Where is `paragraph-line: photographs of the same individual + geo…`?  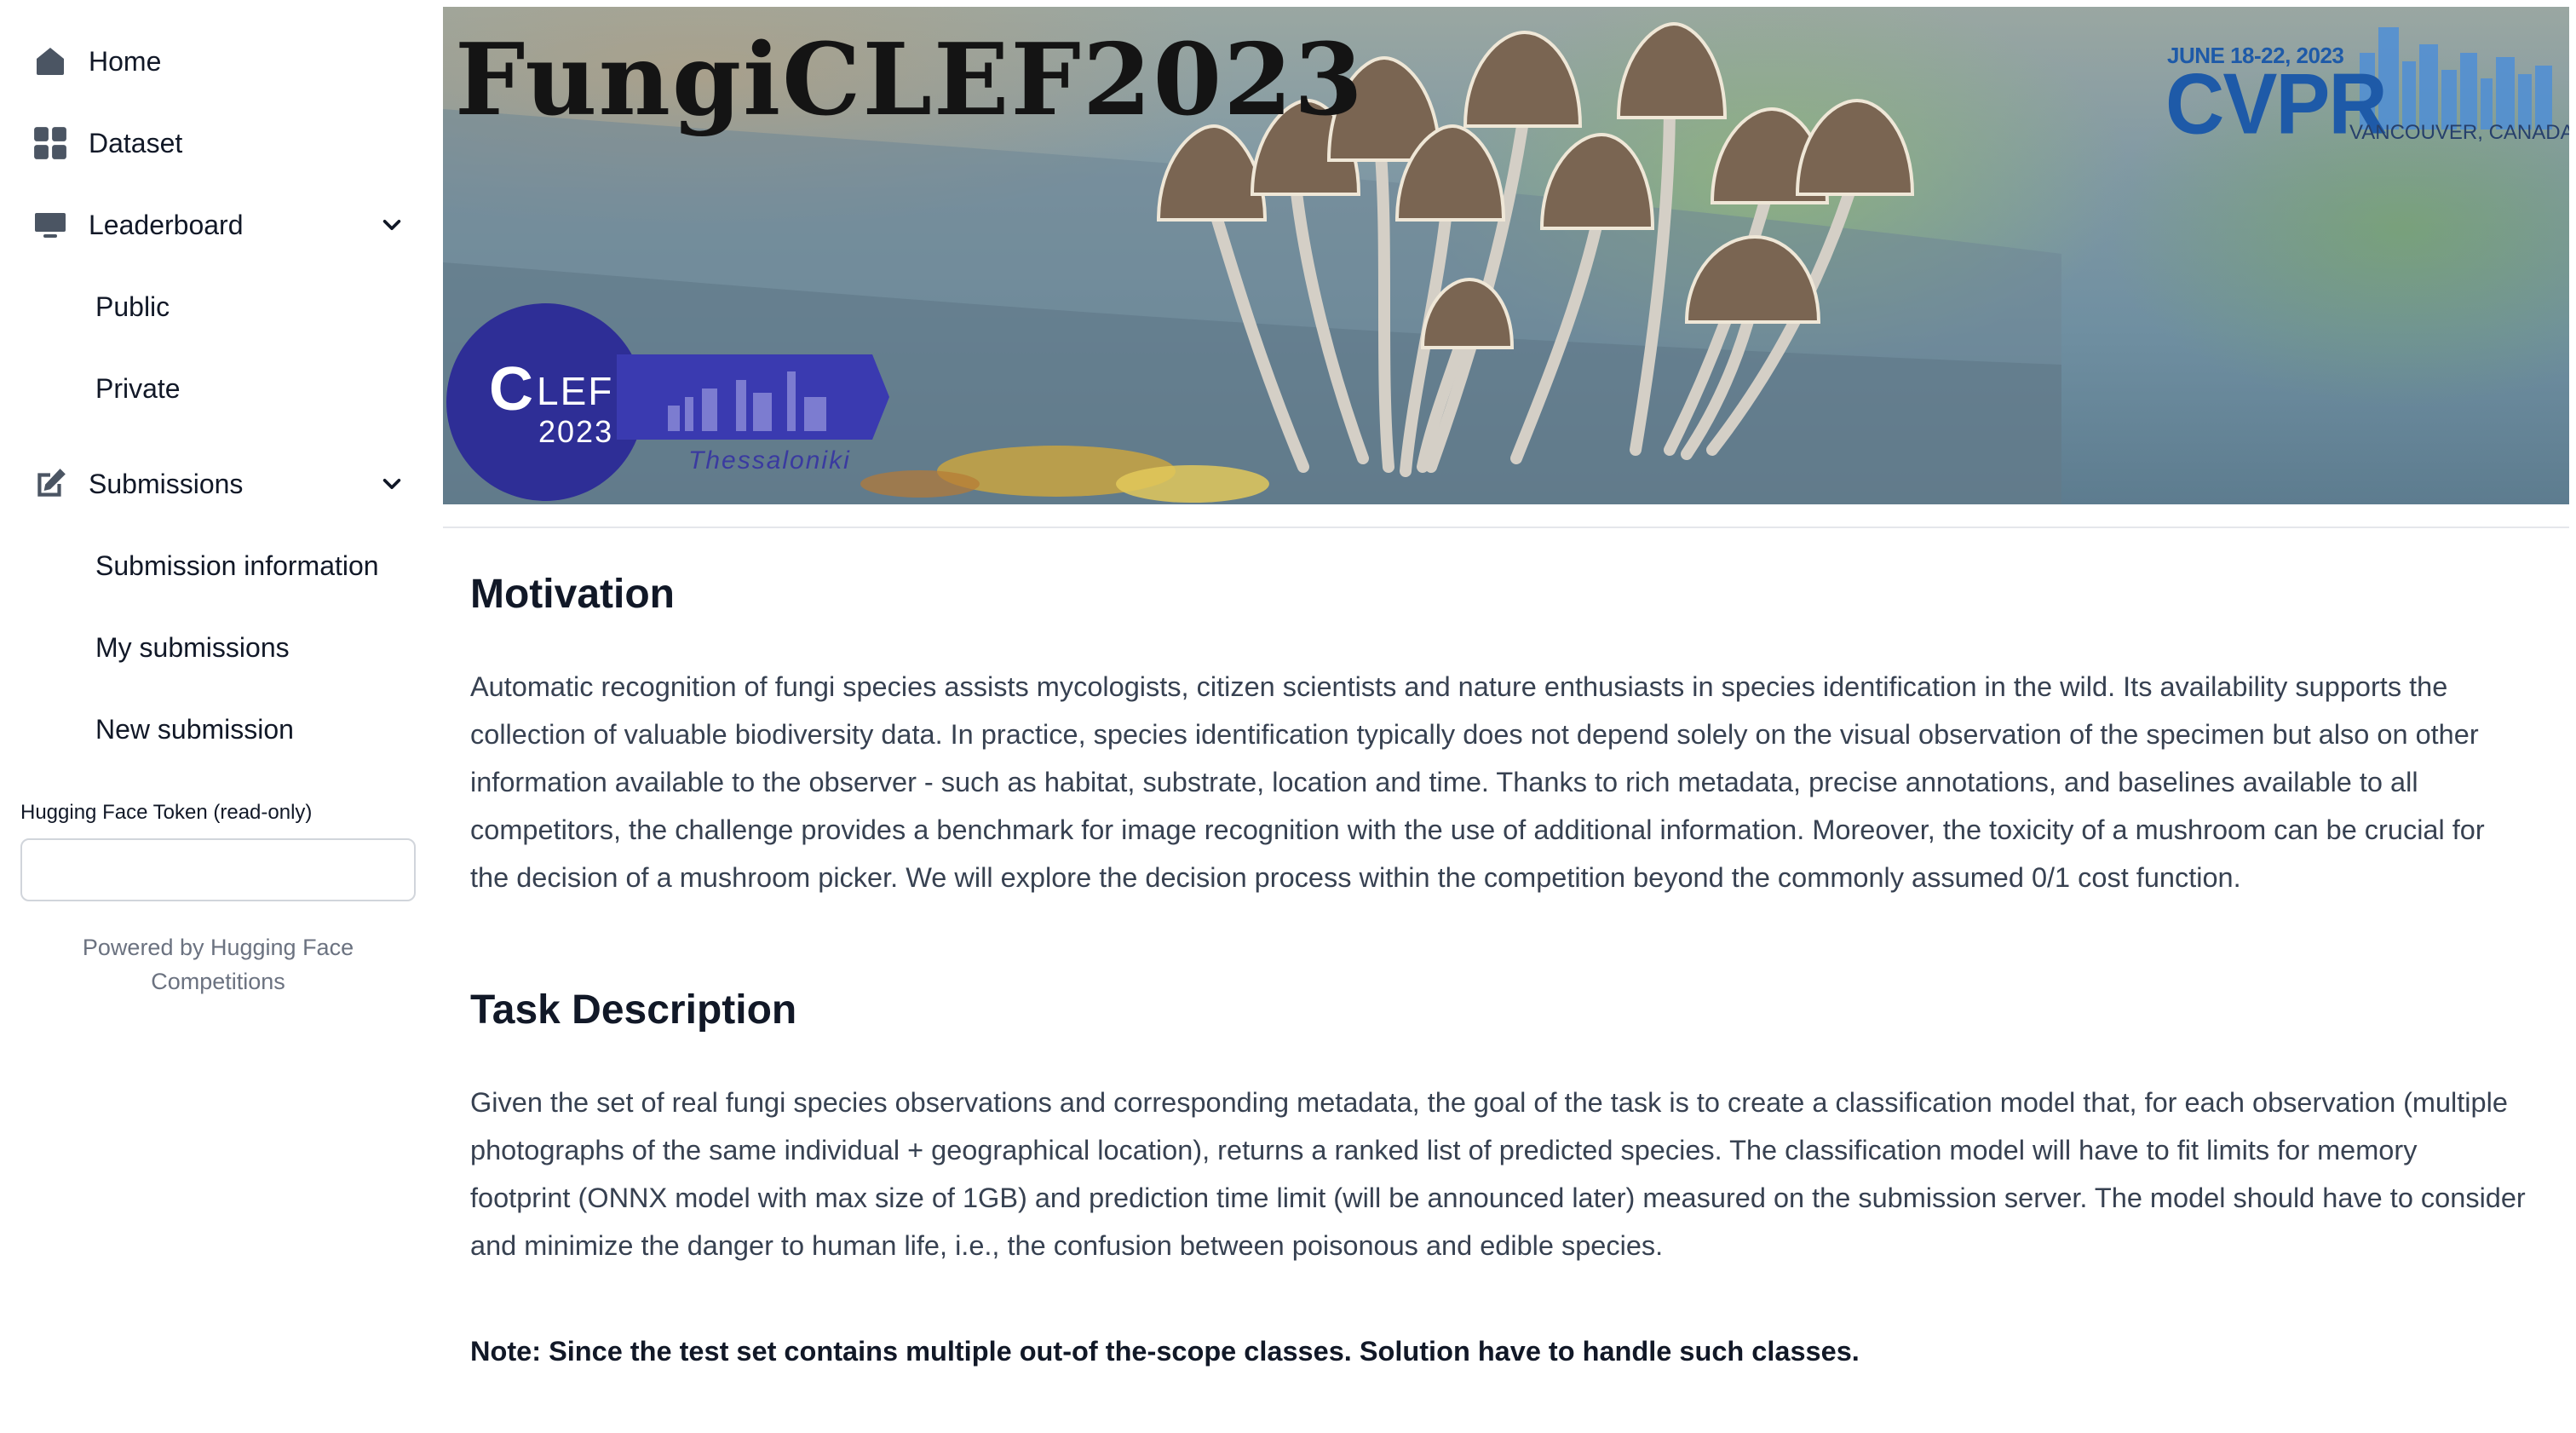
paragraph-line: photographs of the same individual + geo… is located at coordinates (1444, 1150).